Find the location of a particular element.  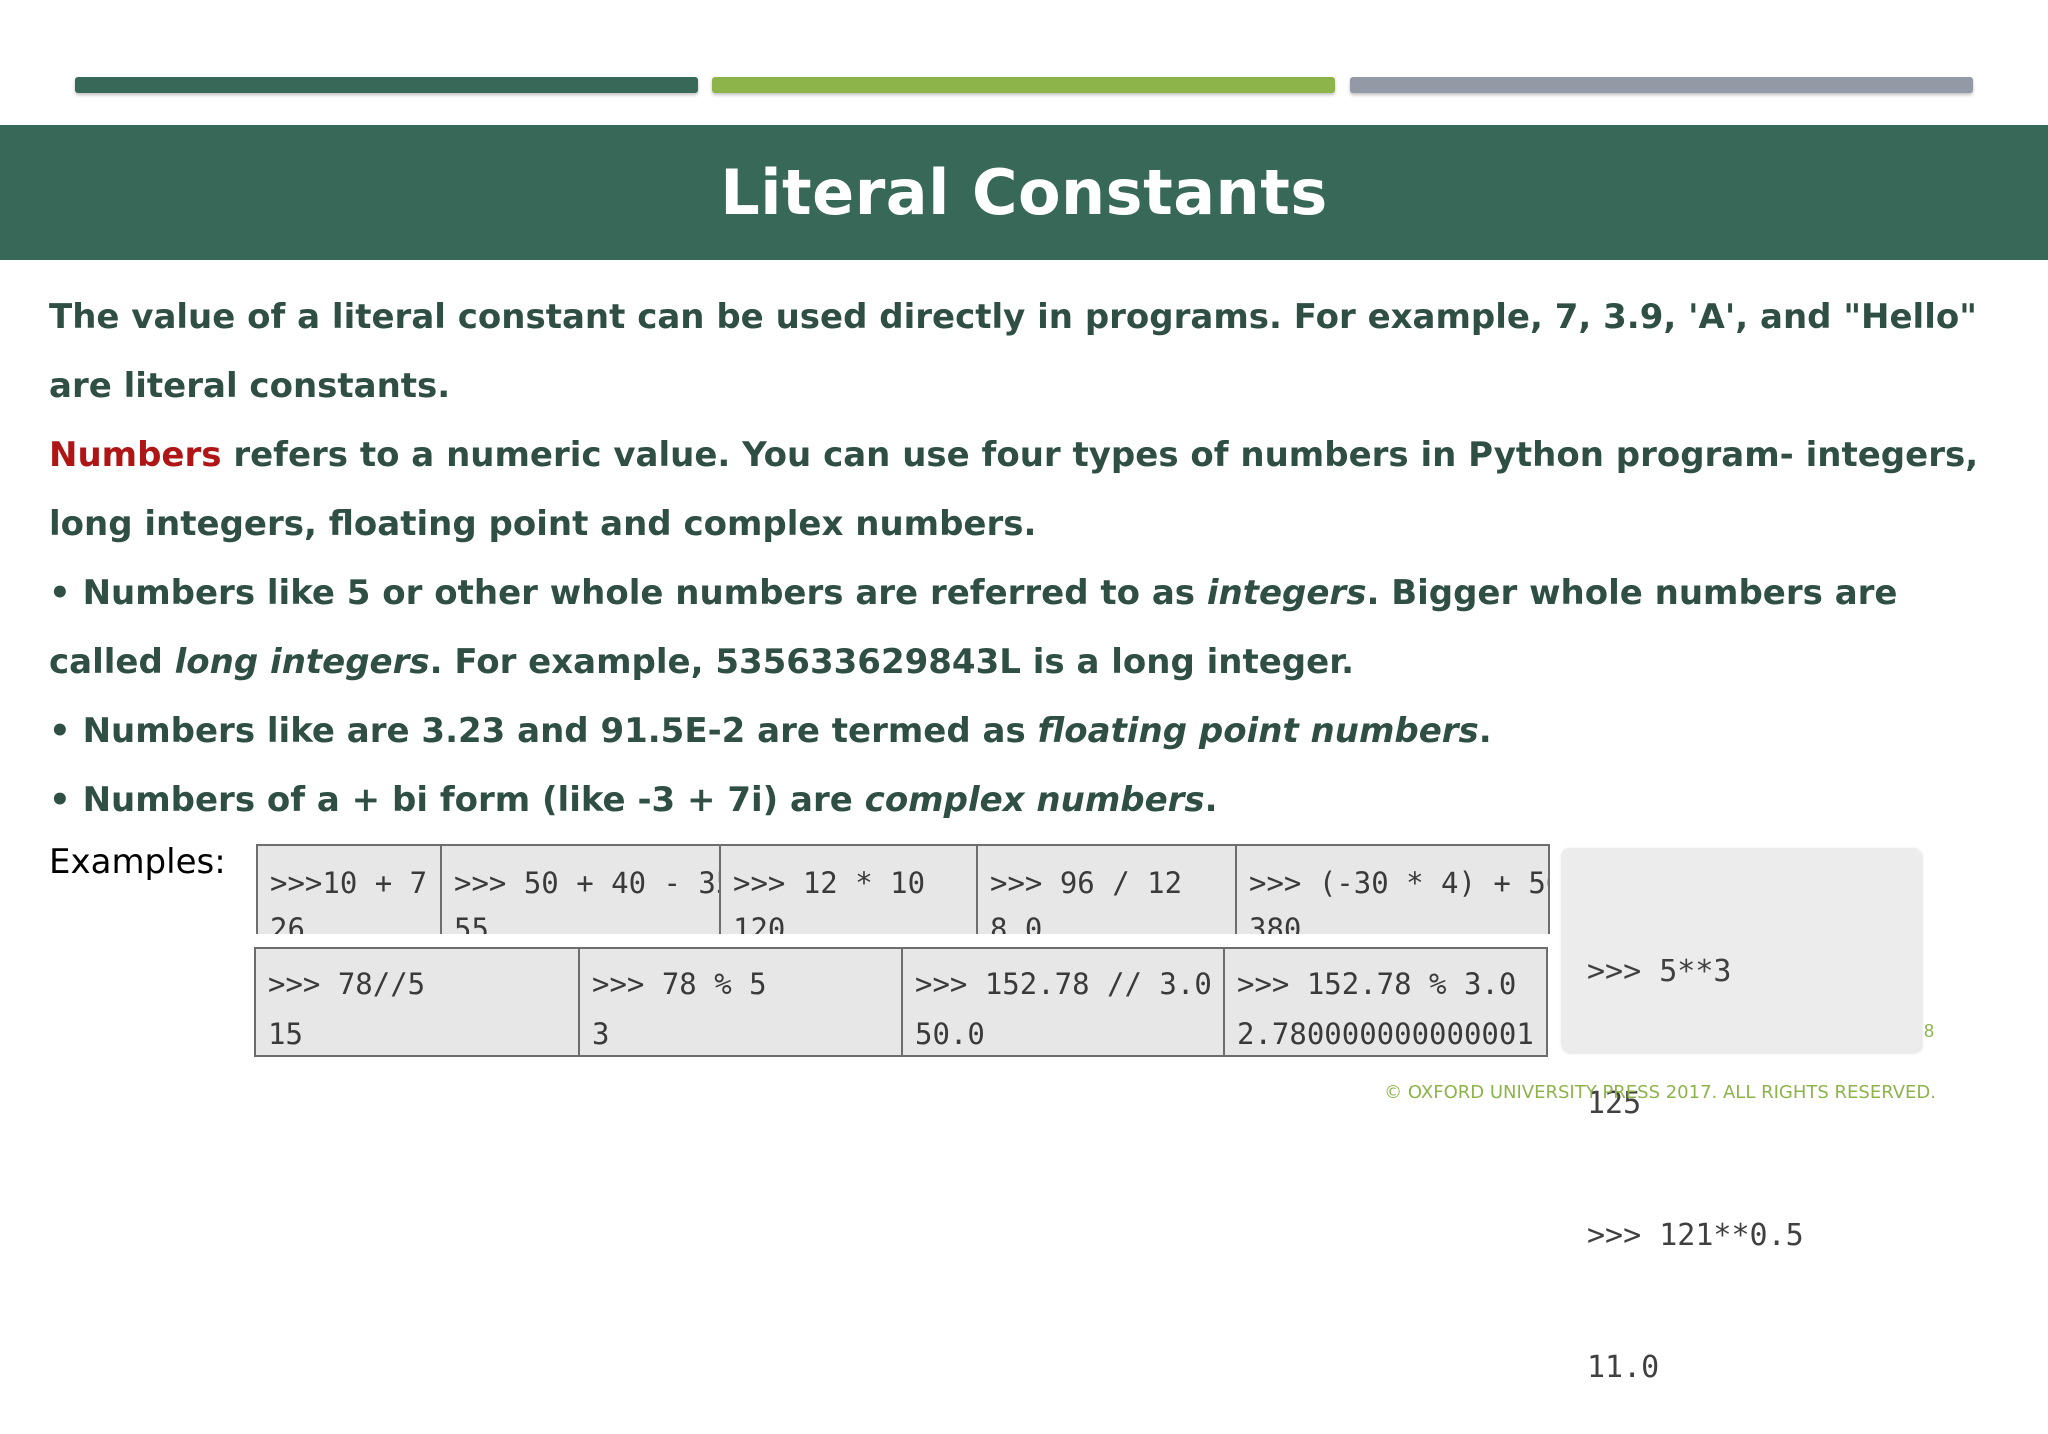

title-band: Literal Constants is located at coordinates (1024, 192).